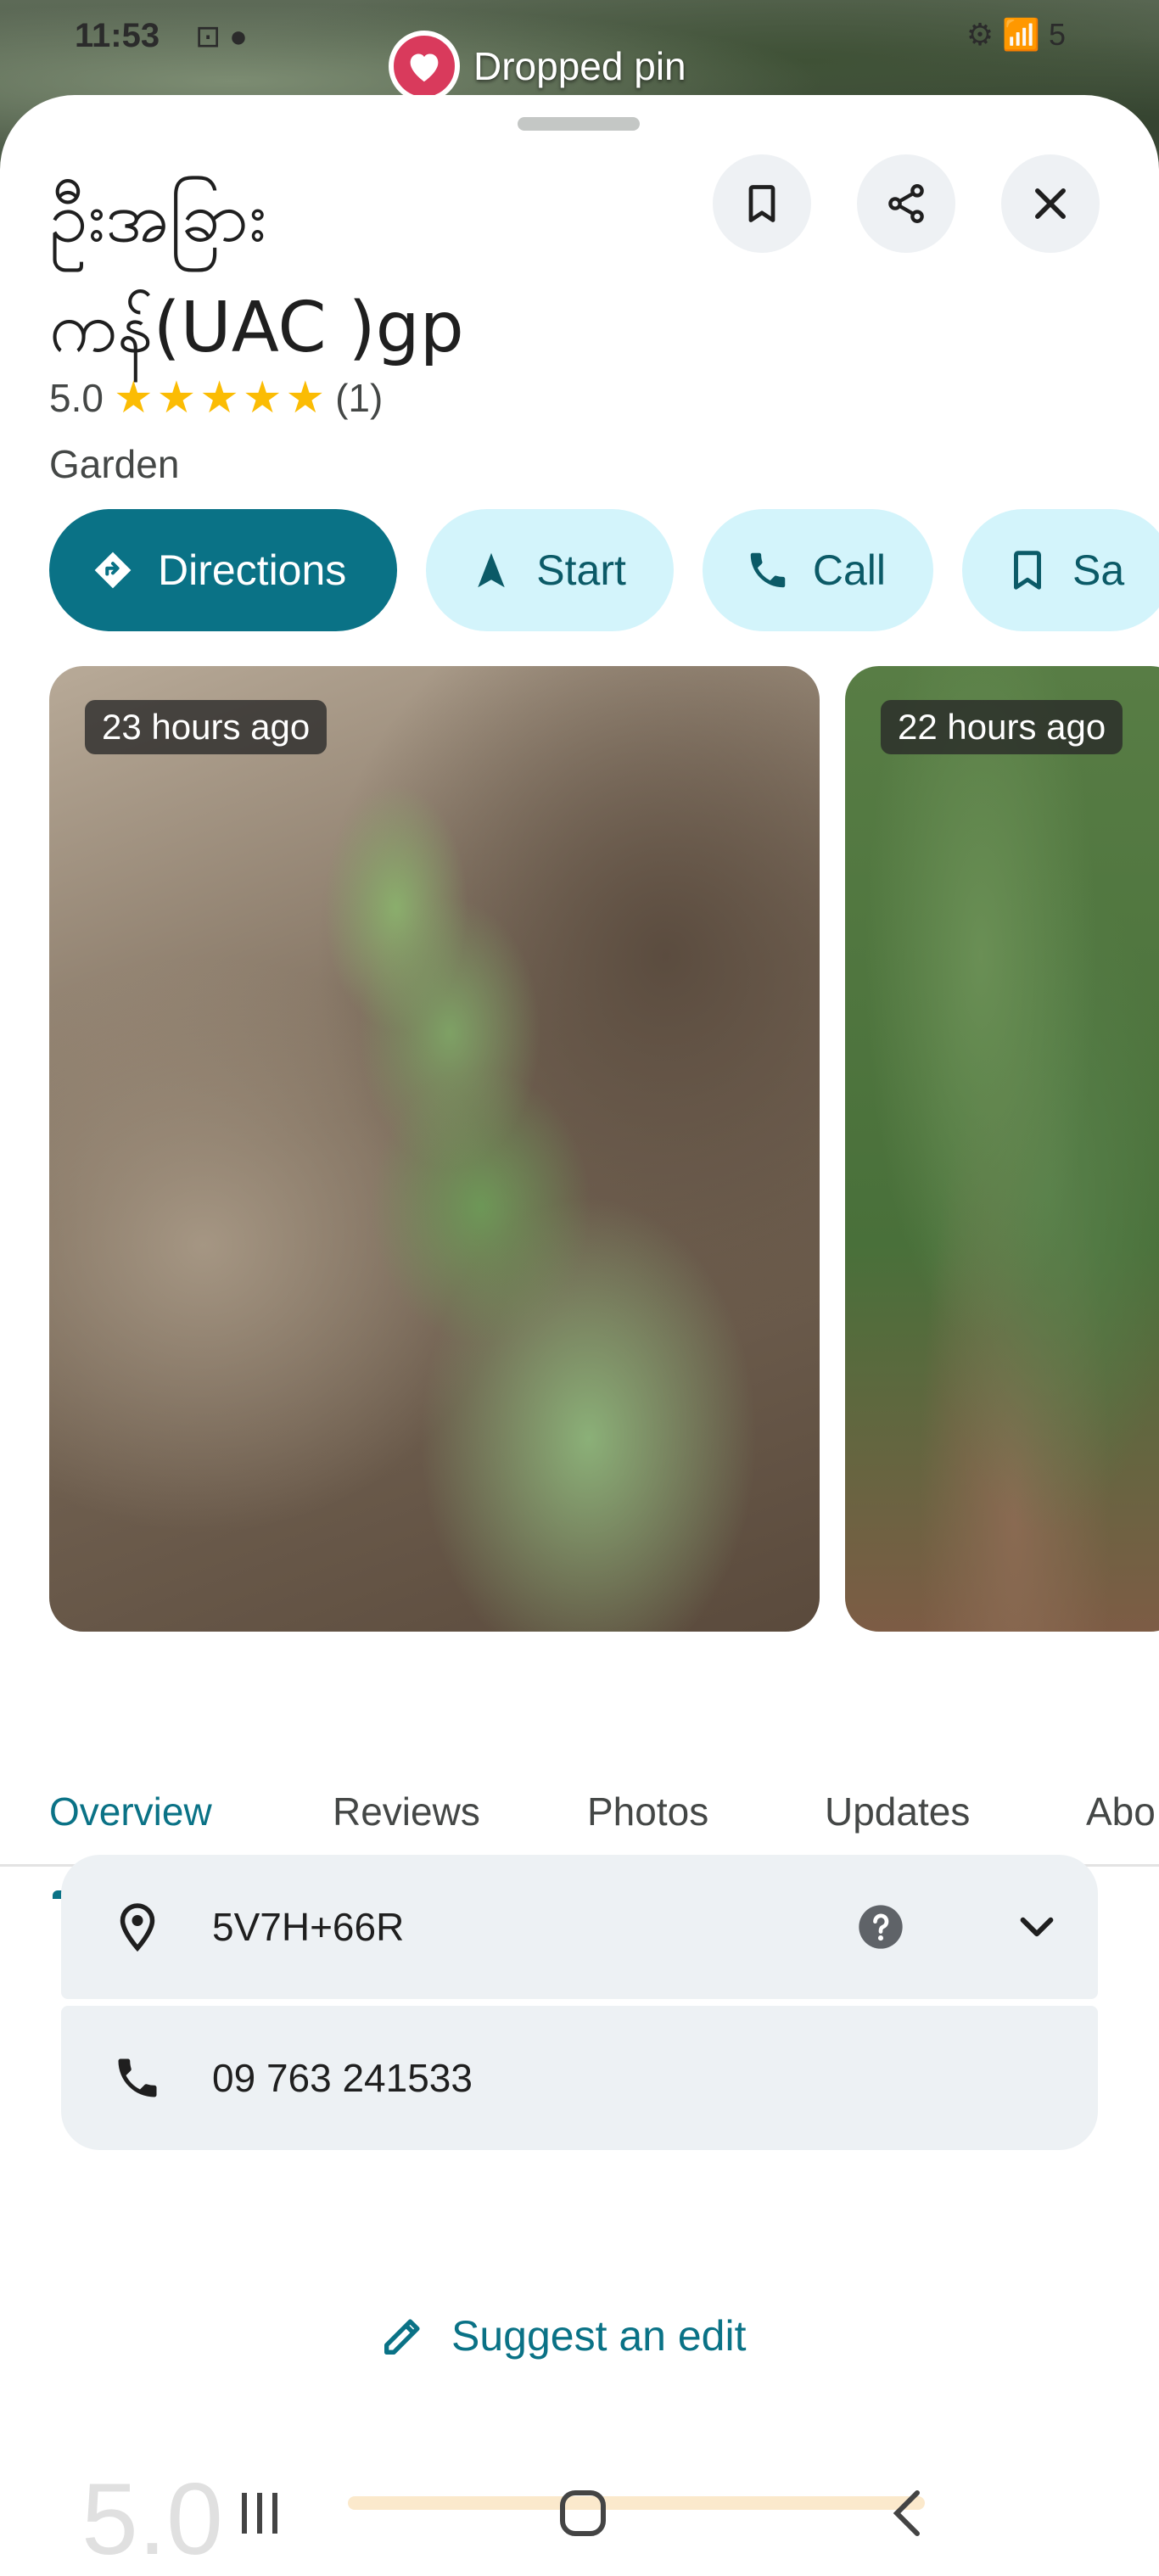 This screenshot has width=1159, height=2576. What do you see at coordinates (1121, 1812) in the screenshot?
I see `tab-about: Abo` at bounding box center [1121, 1812].